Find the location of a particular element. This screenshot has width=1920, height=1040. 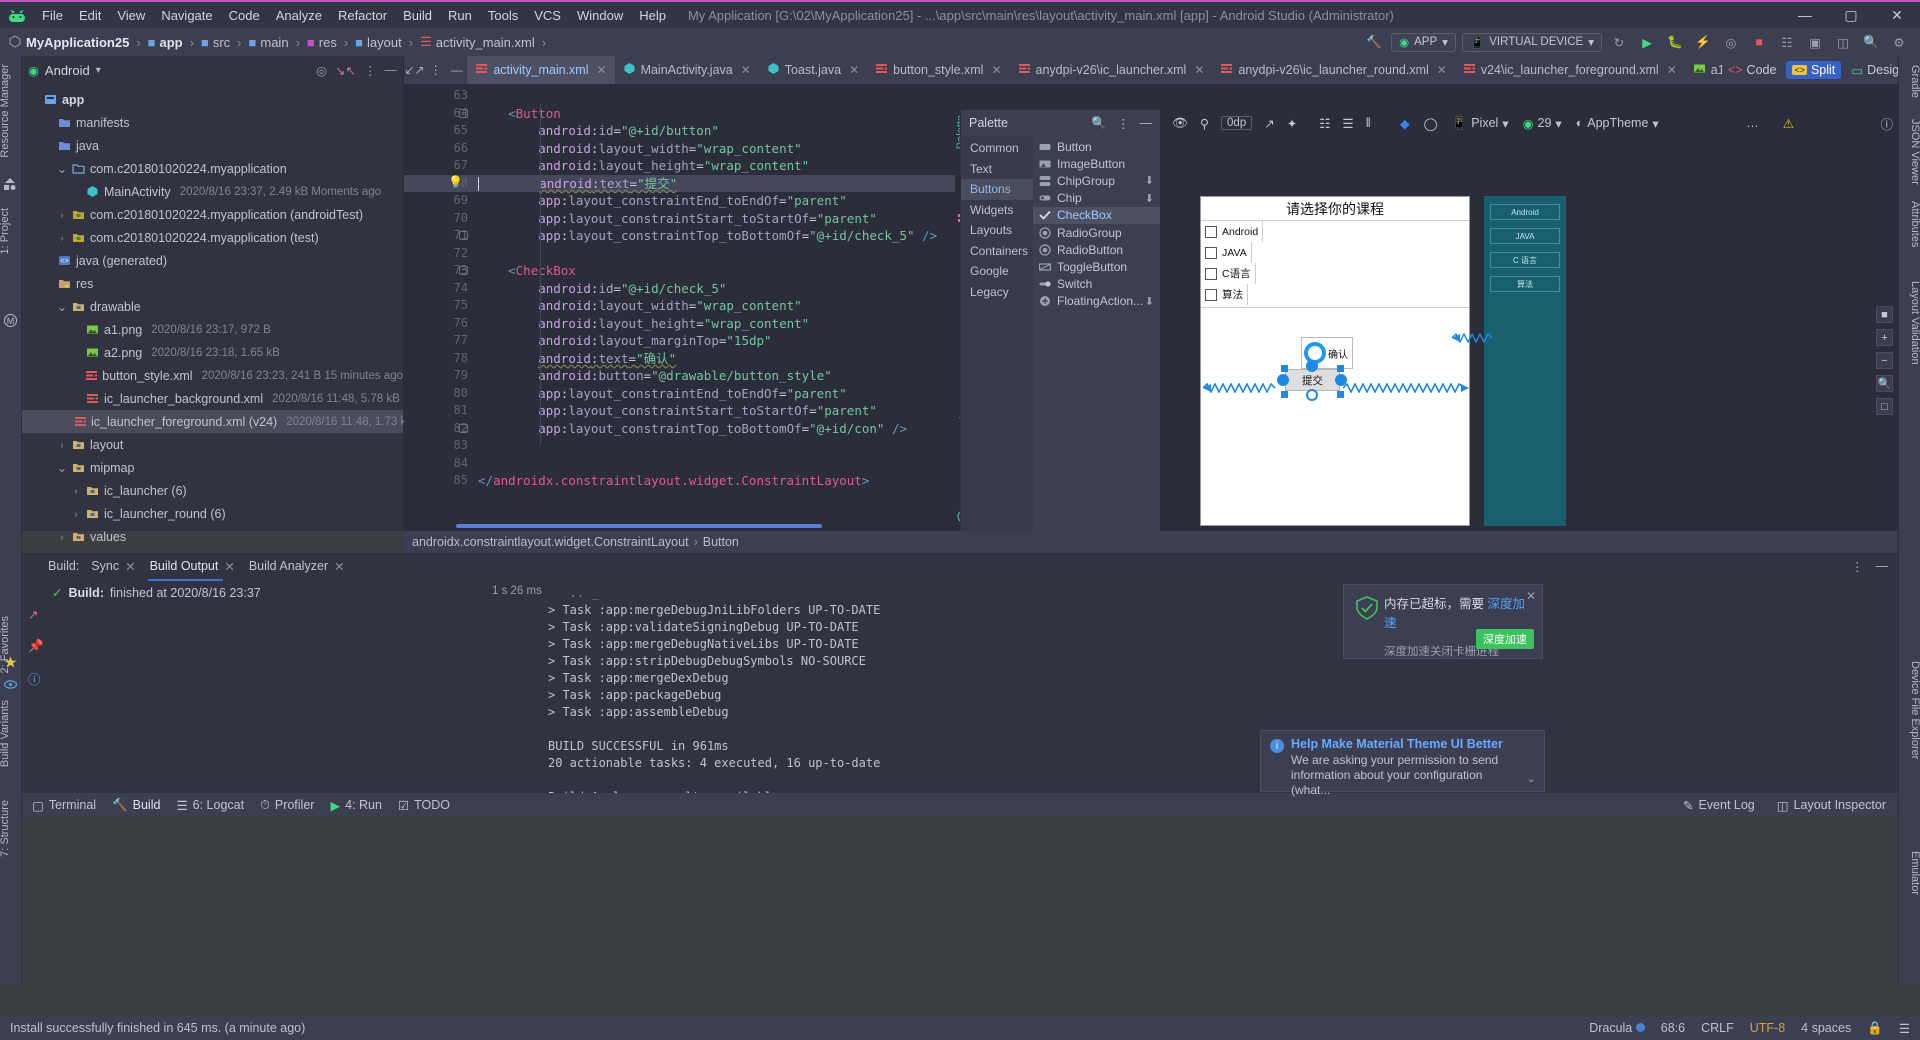

palette-item: Button is located at coordinates (1096, 146).